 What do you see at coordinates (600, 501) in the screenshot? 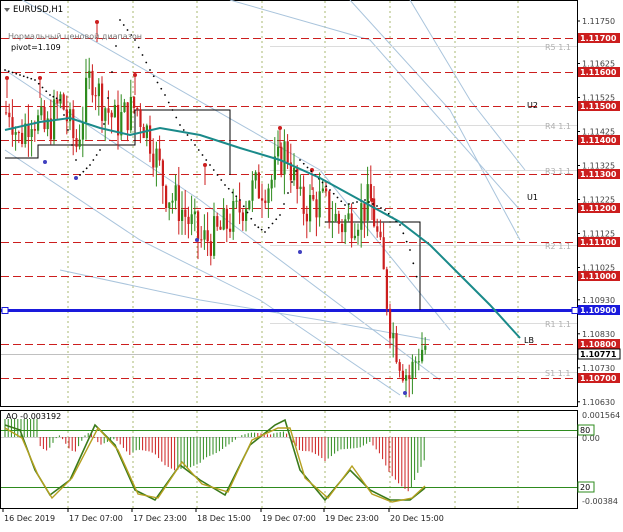
I see `ao-tick-label: -0.00384` at bounding box center [600, 501].